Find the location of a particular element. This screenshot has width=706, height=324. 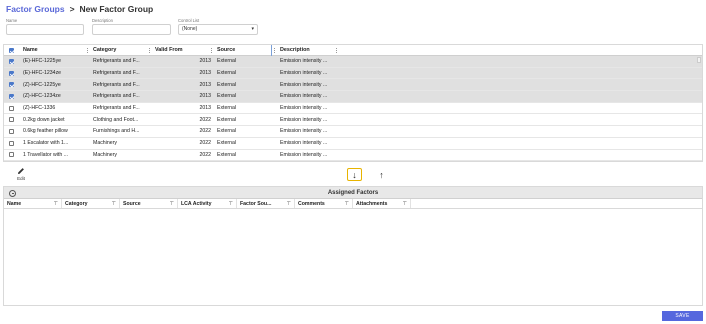

assigned-column-lca-activity: LCA Activity ⊤ is located at coordinates (207, 203).